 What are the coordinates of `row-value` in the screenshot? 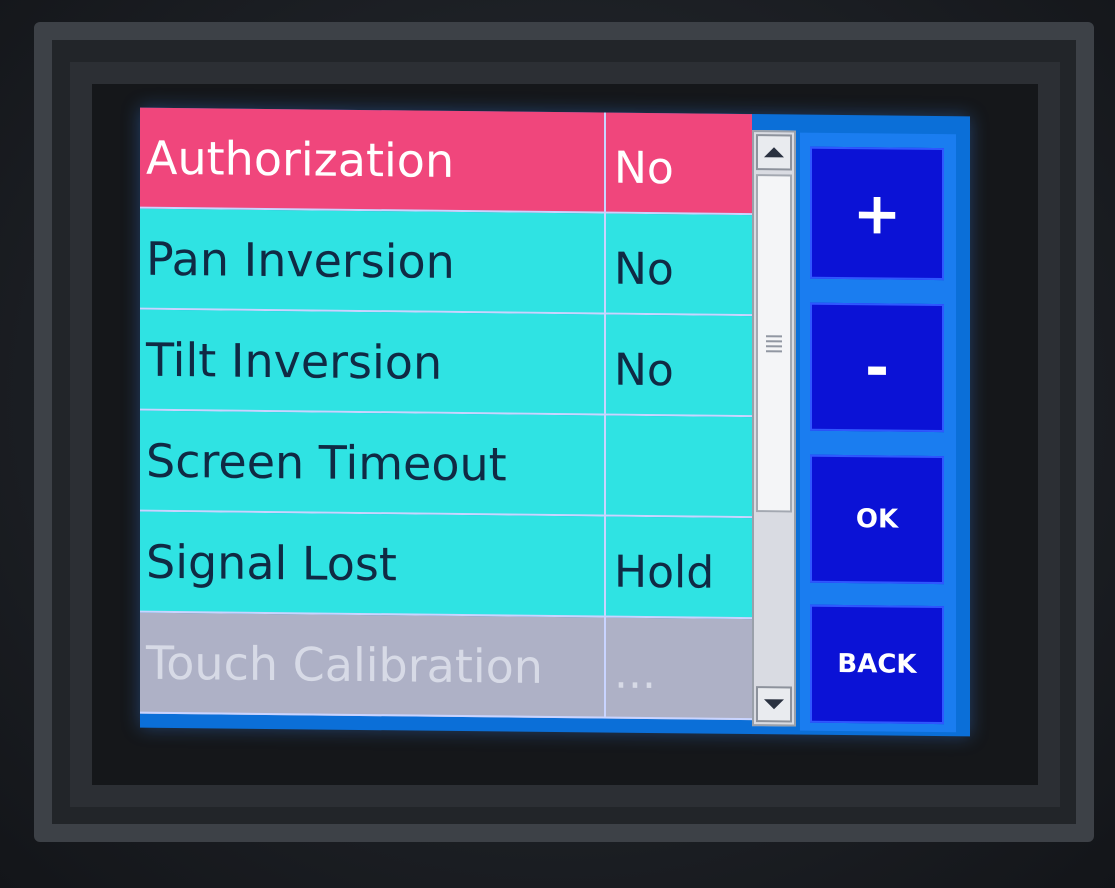 It's located at (679, 466).